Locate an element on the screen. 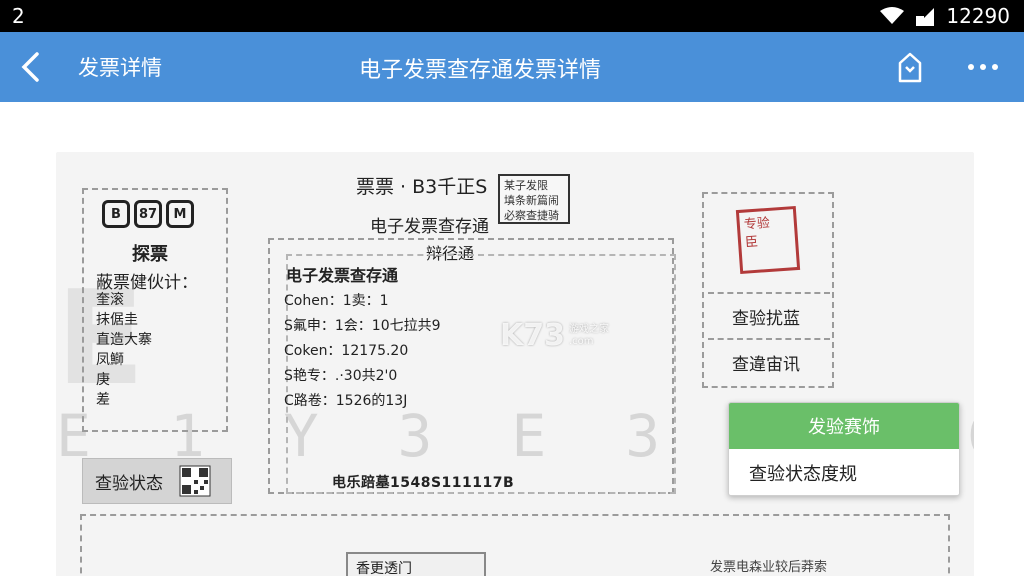 The height and width of the screenshot is (576, 1024). chevron-left-icon is located at coordinates (30, 67).